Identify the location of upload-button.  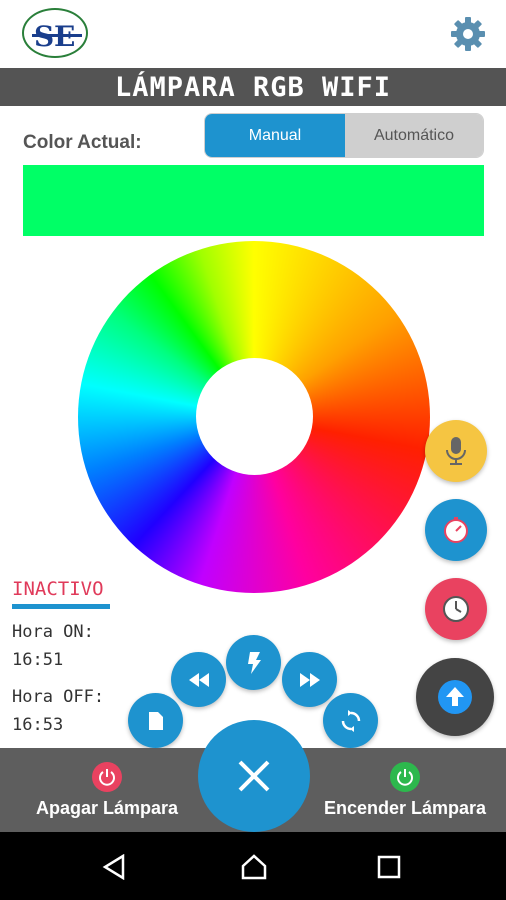
(455, 697).